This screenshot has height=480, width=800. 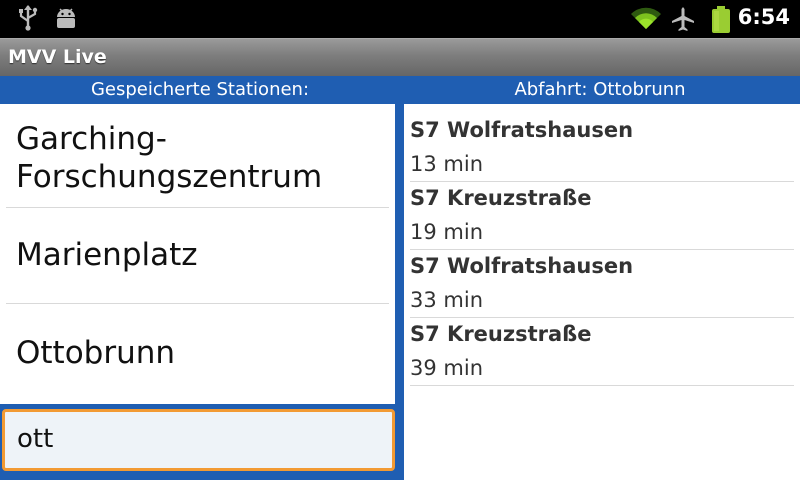 I want to click on station-label: Marienplatz, so click(x=107, y=255).